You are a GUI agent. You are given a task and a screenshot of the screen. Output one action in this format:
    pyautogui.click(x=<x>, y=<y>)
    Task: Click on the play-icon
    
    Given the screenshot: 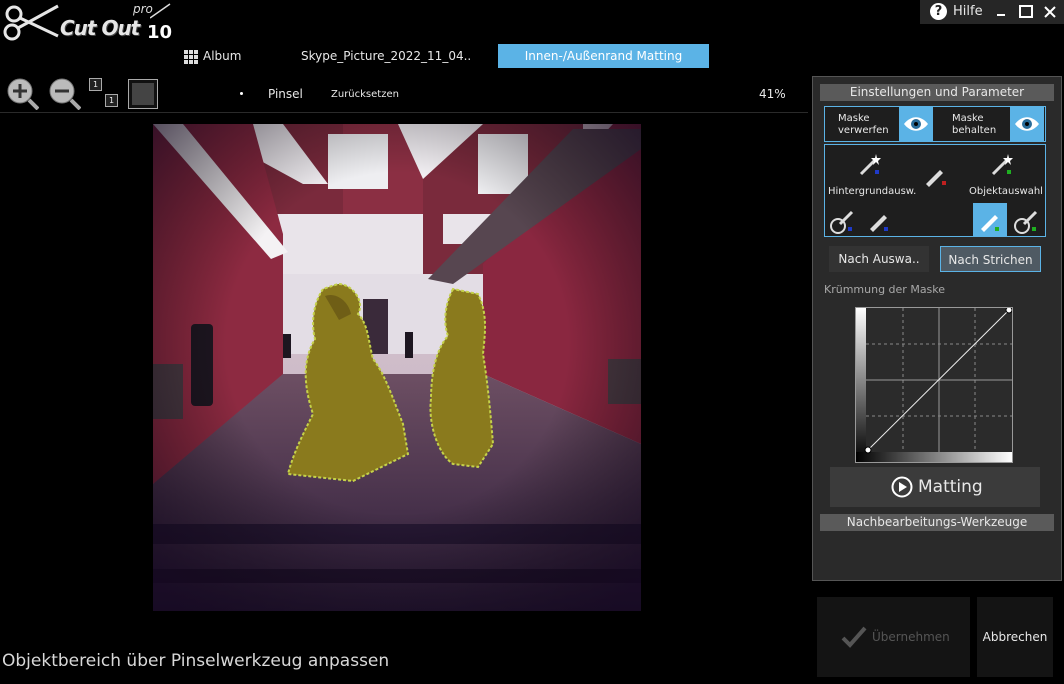 What is the action you would take?
    pyautogui.click(x=902, y=487)
    